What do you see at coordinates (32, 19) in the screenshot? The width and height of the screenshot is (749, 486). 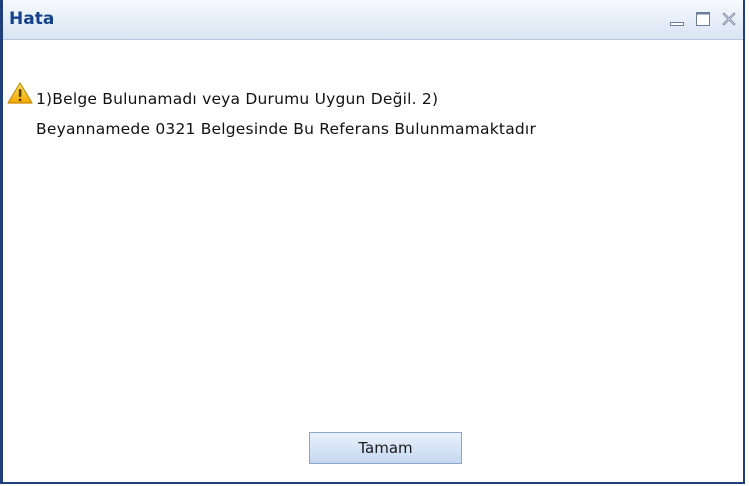 I see `dialog-title: Hata` at bounding box center [32, 19].